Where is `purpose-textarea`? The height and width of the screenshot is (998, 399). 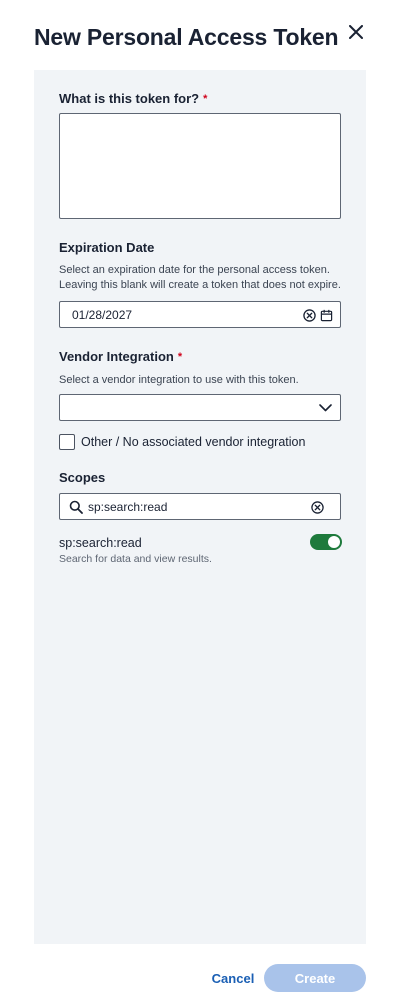
purpose-textarea is located at coordinates (200, 166).